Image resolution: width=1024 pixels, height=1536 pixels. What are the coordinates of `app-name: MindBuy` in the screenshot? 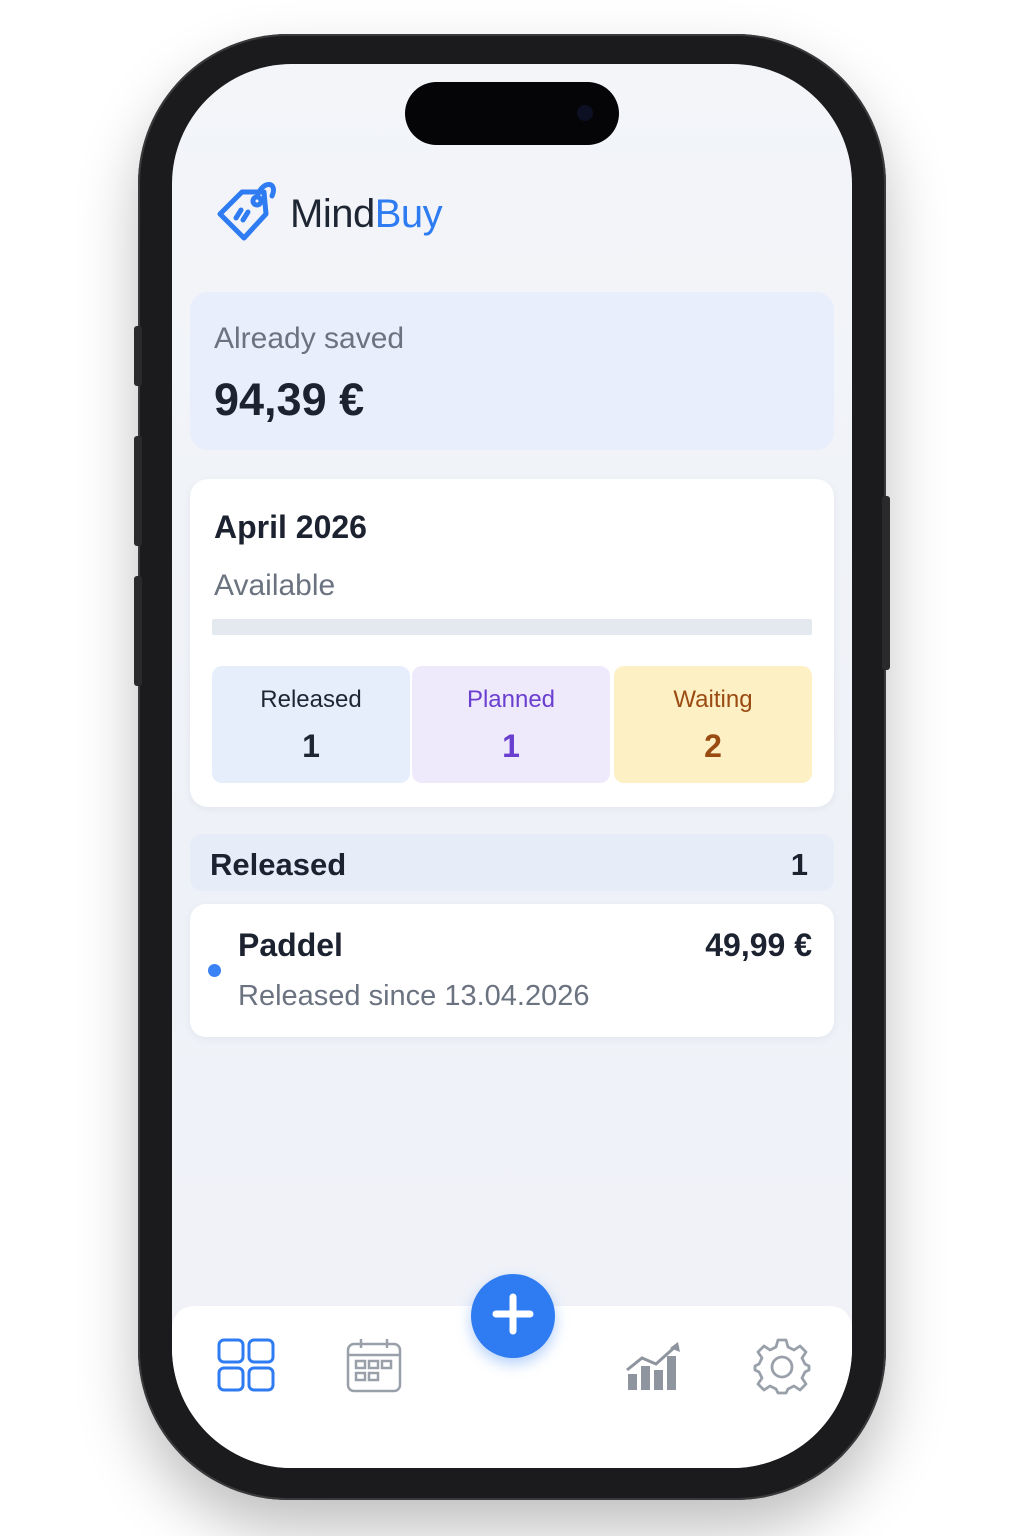 It's located at (366, 214).